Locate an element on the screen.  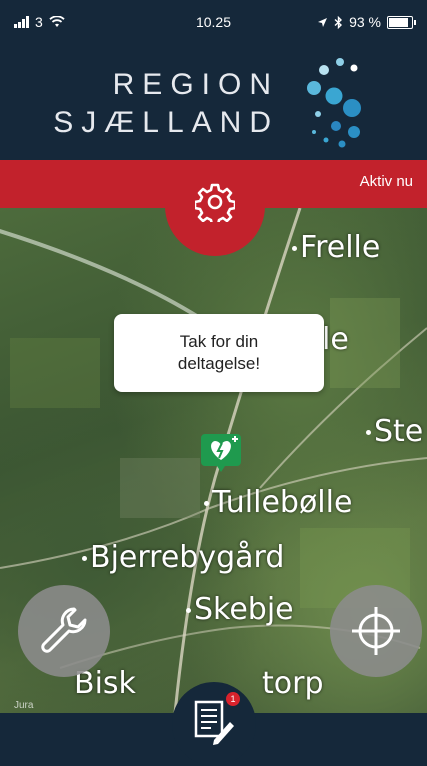
status-right: 93 % is located at coordinates (366, 22).